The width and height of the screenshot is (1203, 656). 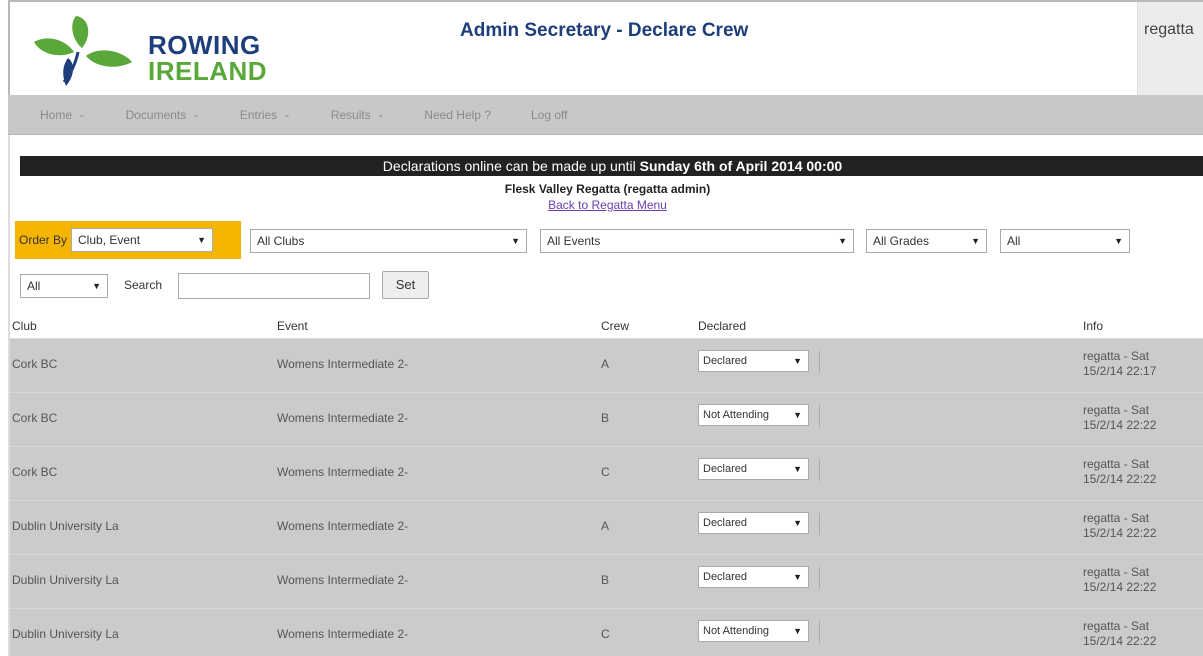 I want to click on back-link-row: Back to Regatta Menu, so click(x=606, y=205).